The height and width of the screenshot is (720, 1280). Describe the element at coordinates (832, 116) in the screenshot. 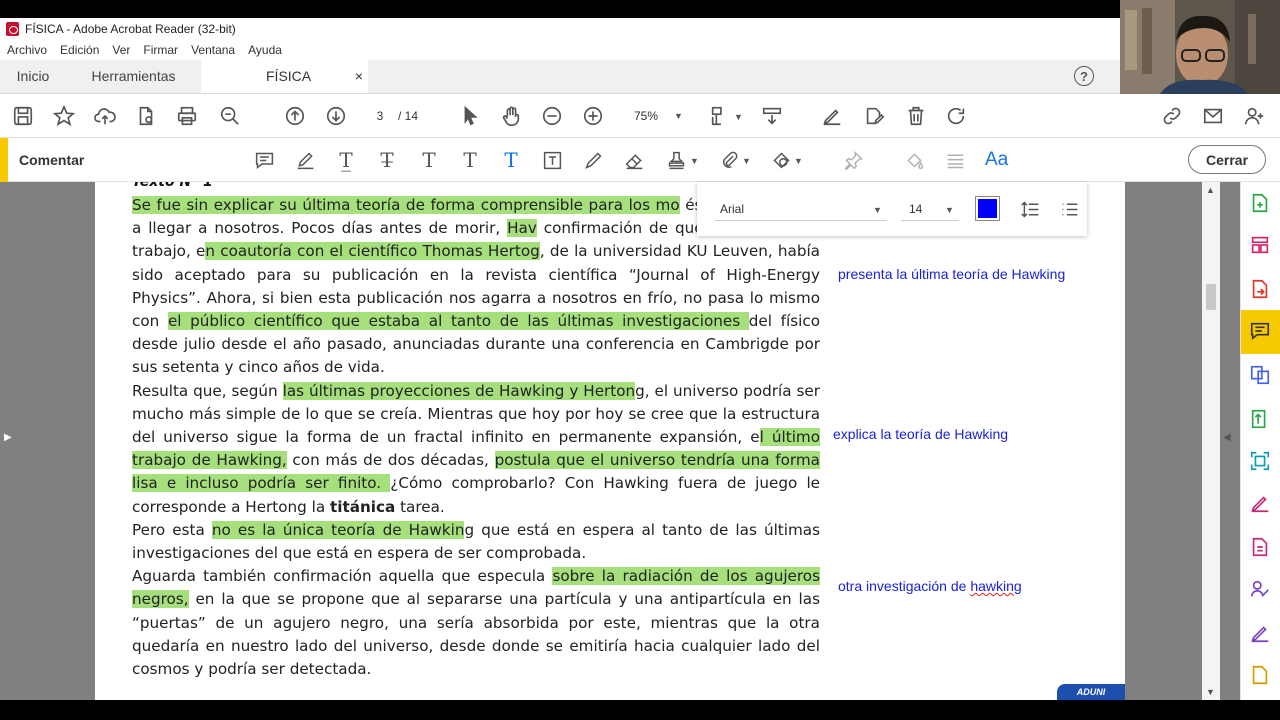

I see `sign-icon` at that location.